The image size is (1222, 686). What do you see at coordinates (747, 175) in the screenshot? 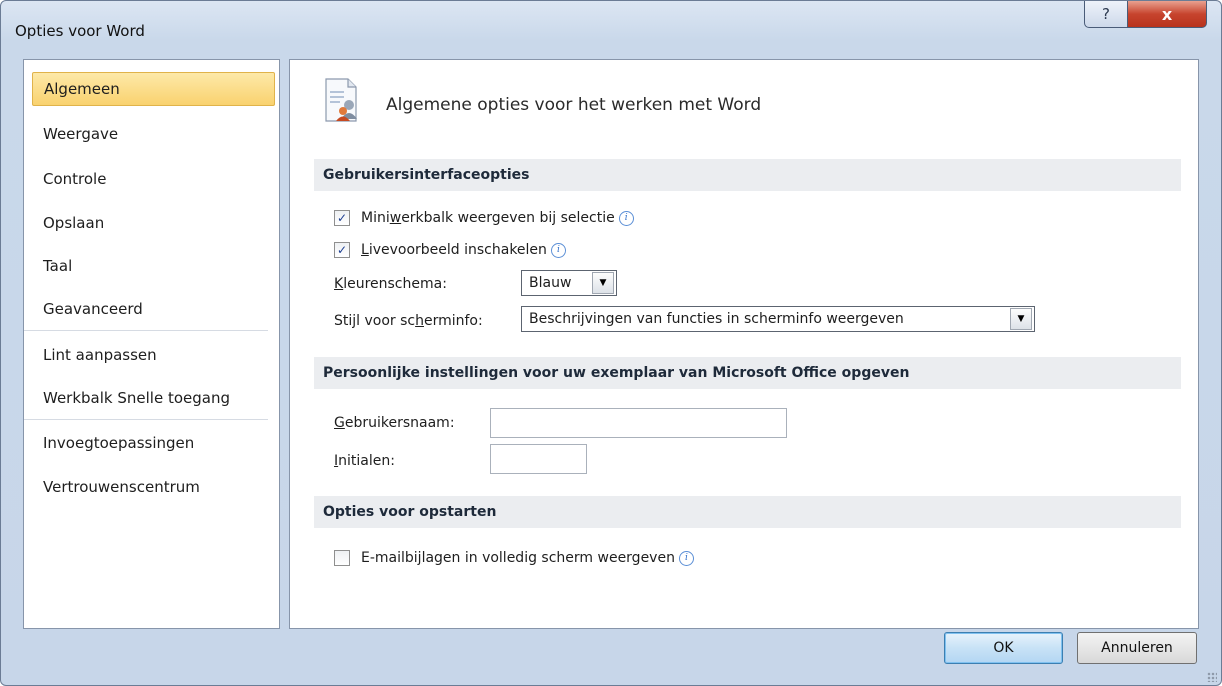
I see `section-header-ui: Gebruikersinterfaceopties` at bounding box center [747, 175].